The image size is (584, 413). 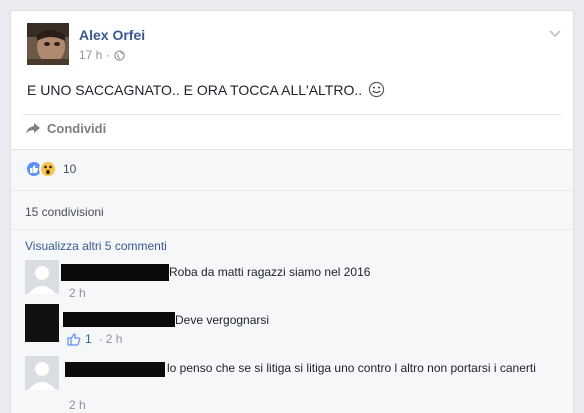 I want to click on wow-reaction-icon, so click(x=48, y=169).